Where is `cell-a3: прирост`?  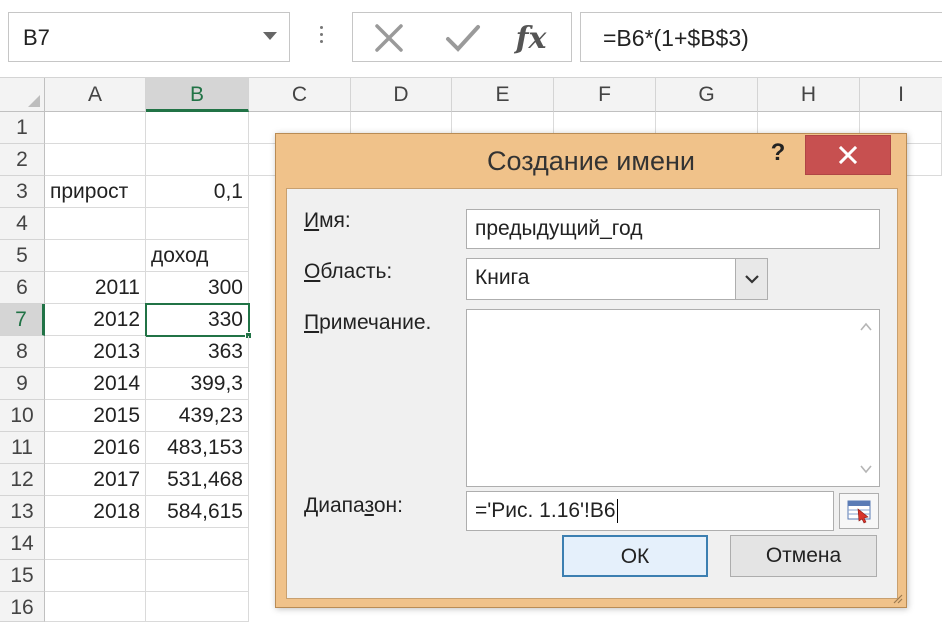
cell-a3: прирост is located at coordinates (95, 192).